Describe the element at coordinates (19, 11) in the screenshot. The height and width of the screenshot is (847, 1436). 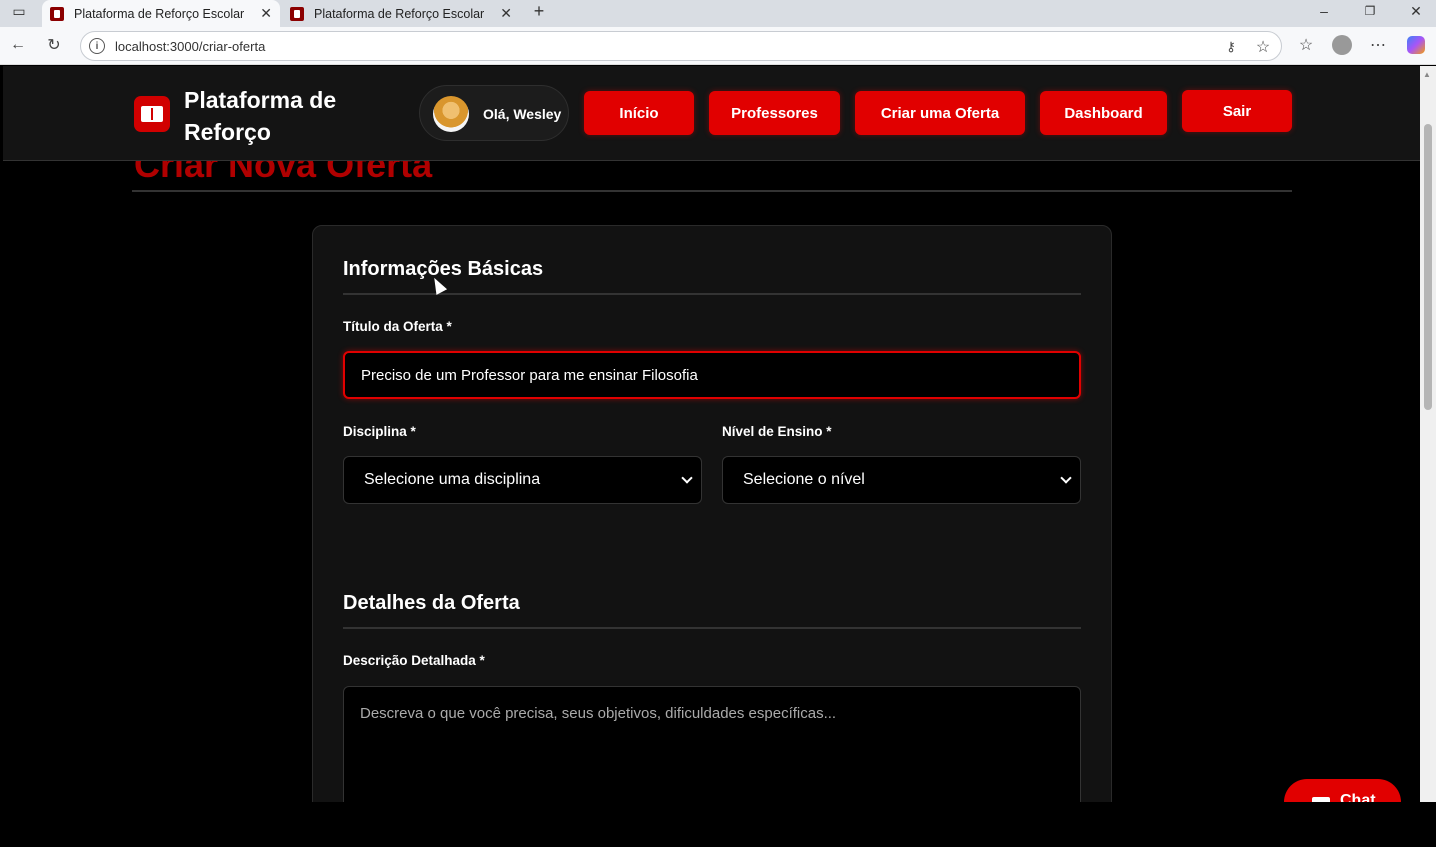
I see `tab-actions-icon: ▭` at that location.